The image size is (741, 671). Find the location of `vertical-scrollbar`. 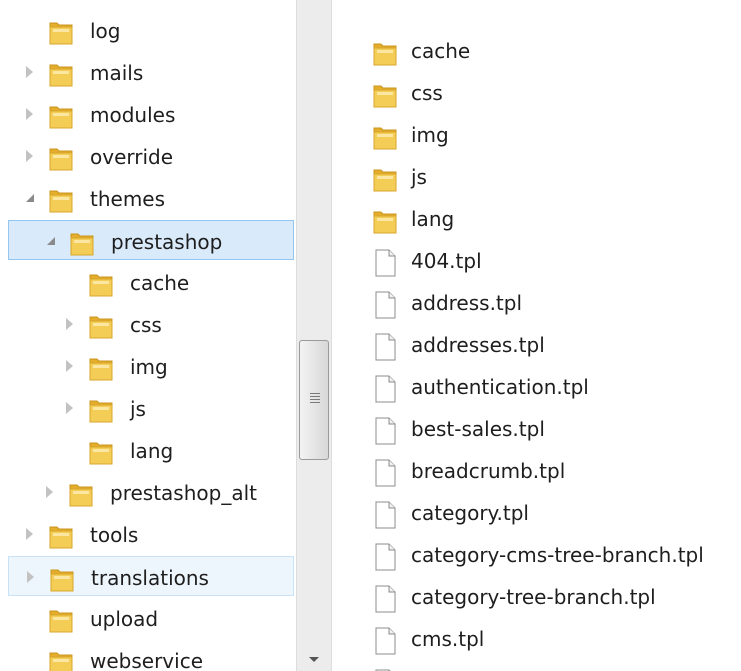

vertical-scrollbar is located at coordinates (314, 335).